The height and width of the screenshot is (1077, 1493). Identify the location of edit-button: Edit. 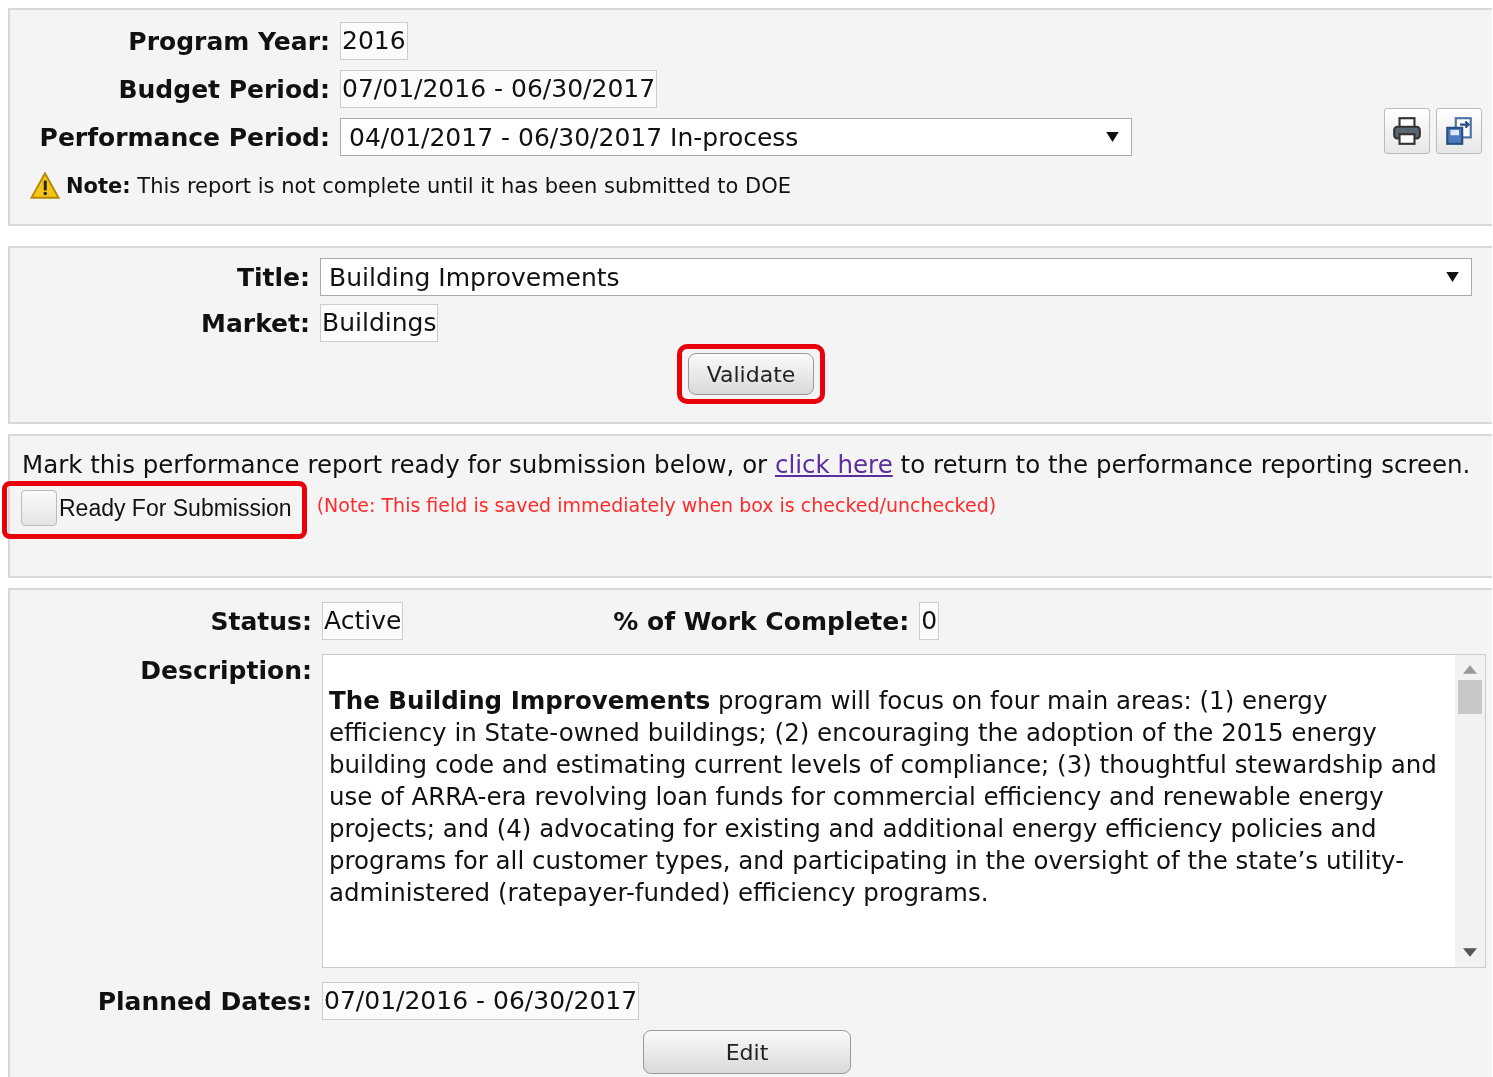
(747, 1052).